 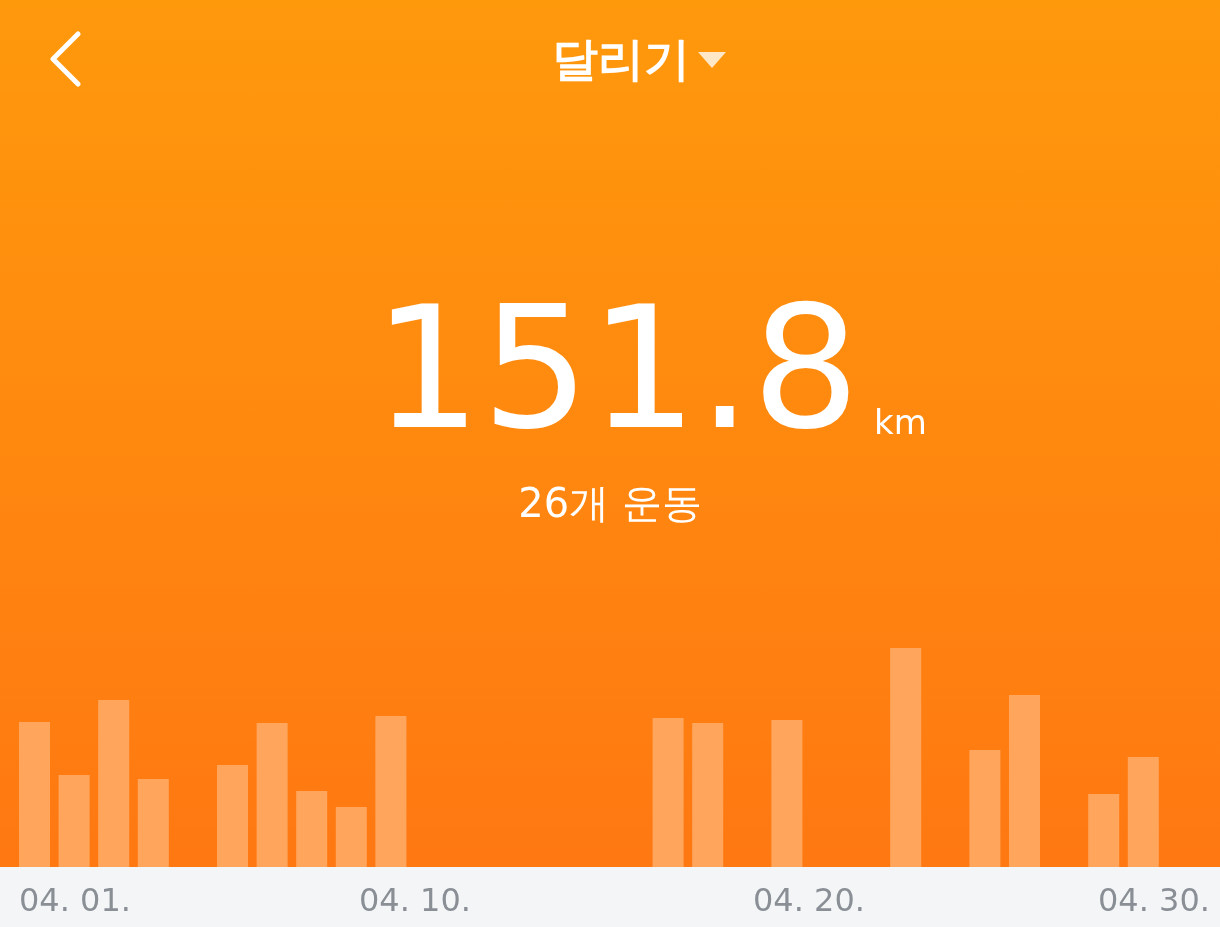 What do you see at coordinates (616, 368) in the screenshot?
I see `distance-value: 151.8` at bounding box center [616, 368].